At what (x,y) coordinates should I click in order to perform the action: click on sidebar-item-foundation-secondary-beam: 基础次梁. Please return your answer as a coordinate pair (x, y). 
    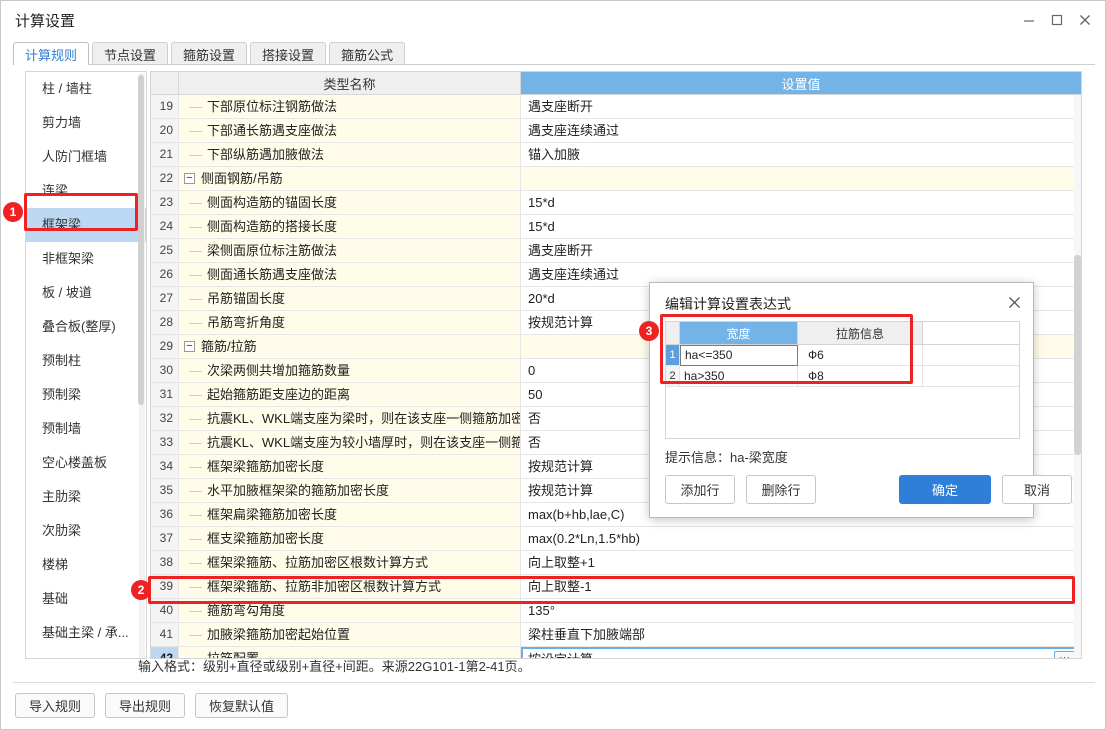
    Looking at the image, I should click on (86, 654).